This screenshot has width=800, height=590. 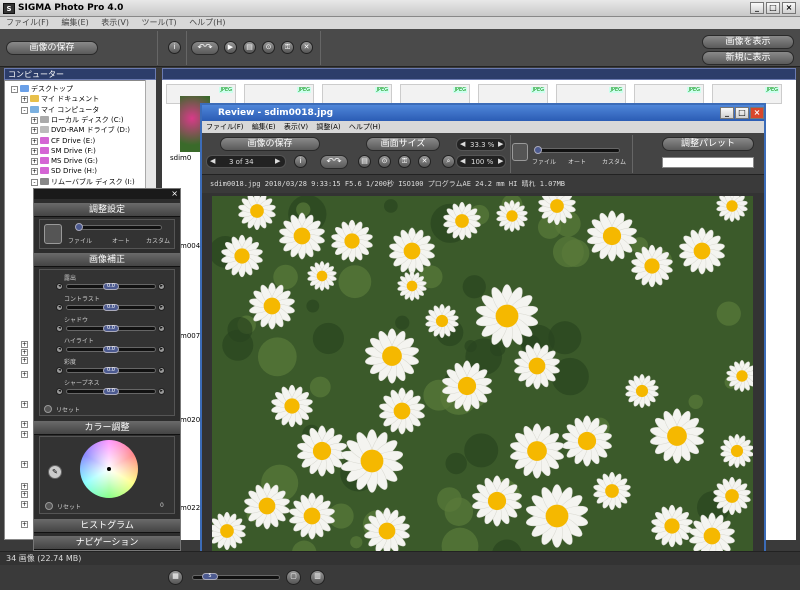 What do you see at coordinates (107, 526) in the screenshot?
I see `histogram-title: ヒストグラム` at bounding box center [107, 526].